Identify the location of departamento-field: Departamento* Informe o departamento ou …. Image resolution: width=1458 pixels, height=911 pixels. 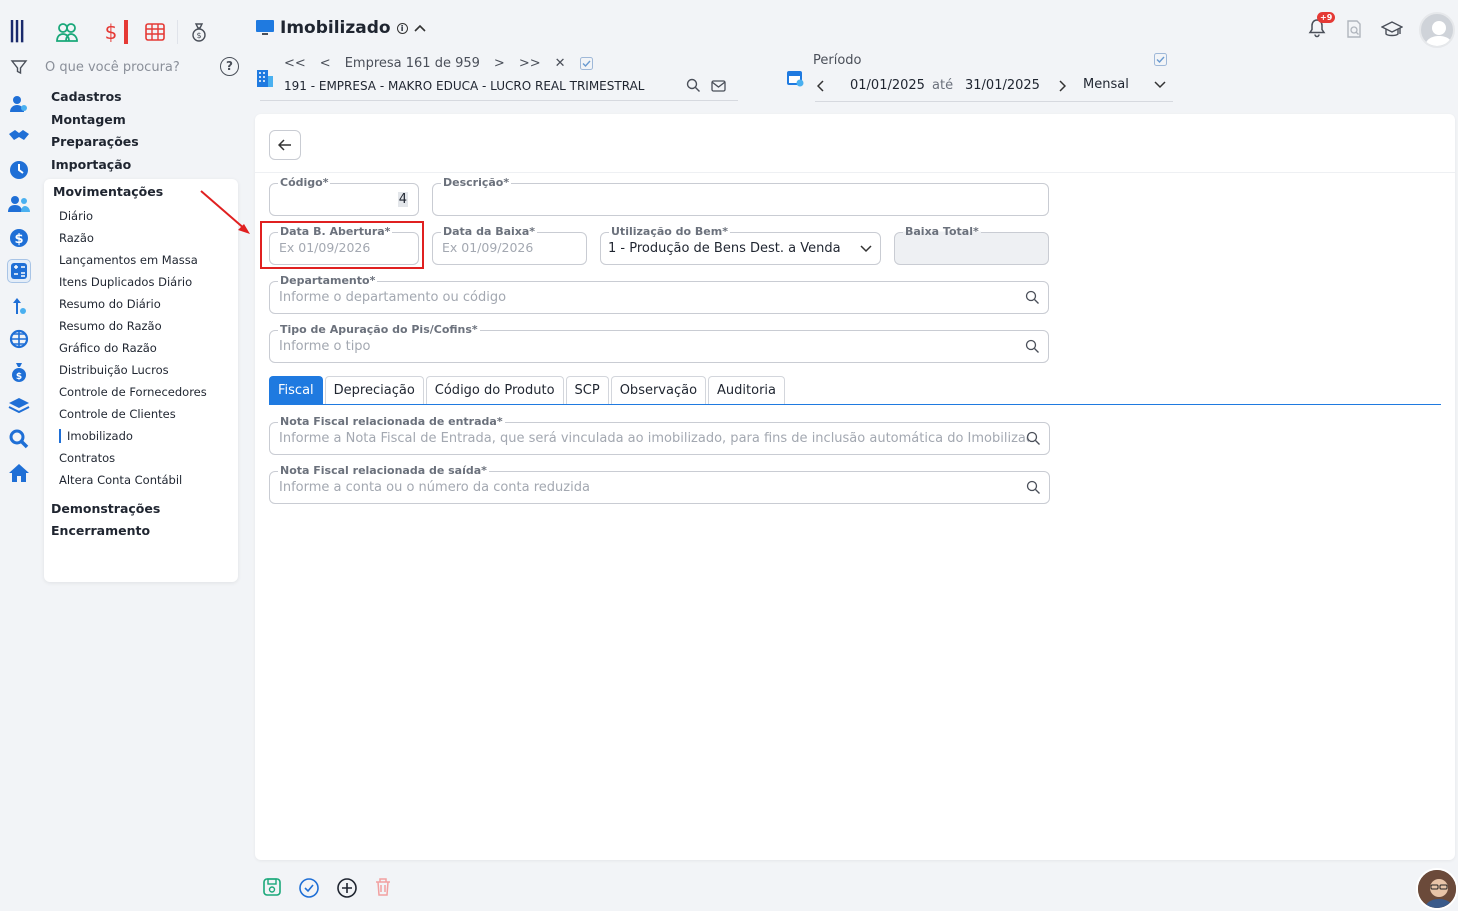
(659, 294).